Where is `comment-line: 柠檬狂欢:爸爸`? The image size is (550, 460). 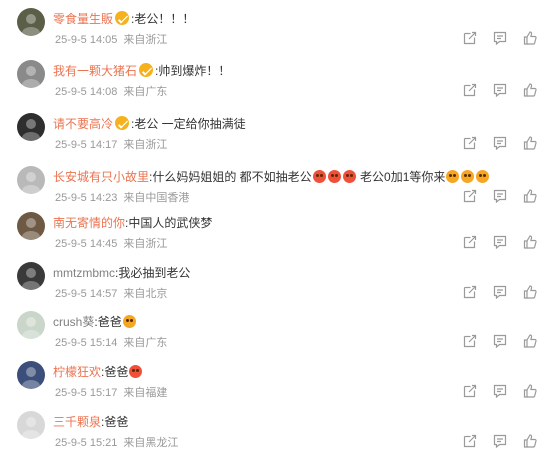
comment-line: 柠檬狂欢:爸爸 is located at coordinates (98, 372).